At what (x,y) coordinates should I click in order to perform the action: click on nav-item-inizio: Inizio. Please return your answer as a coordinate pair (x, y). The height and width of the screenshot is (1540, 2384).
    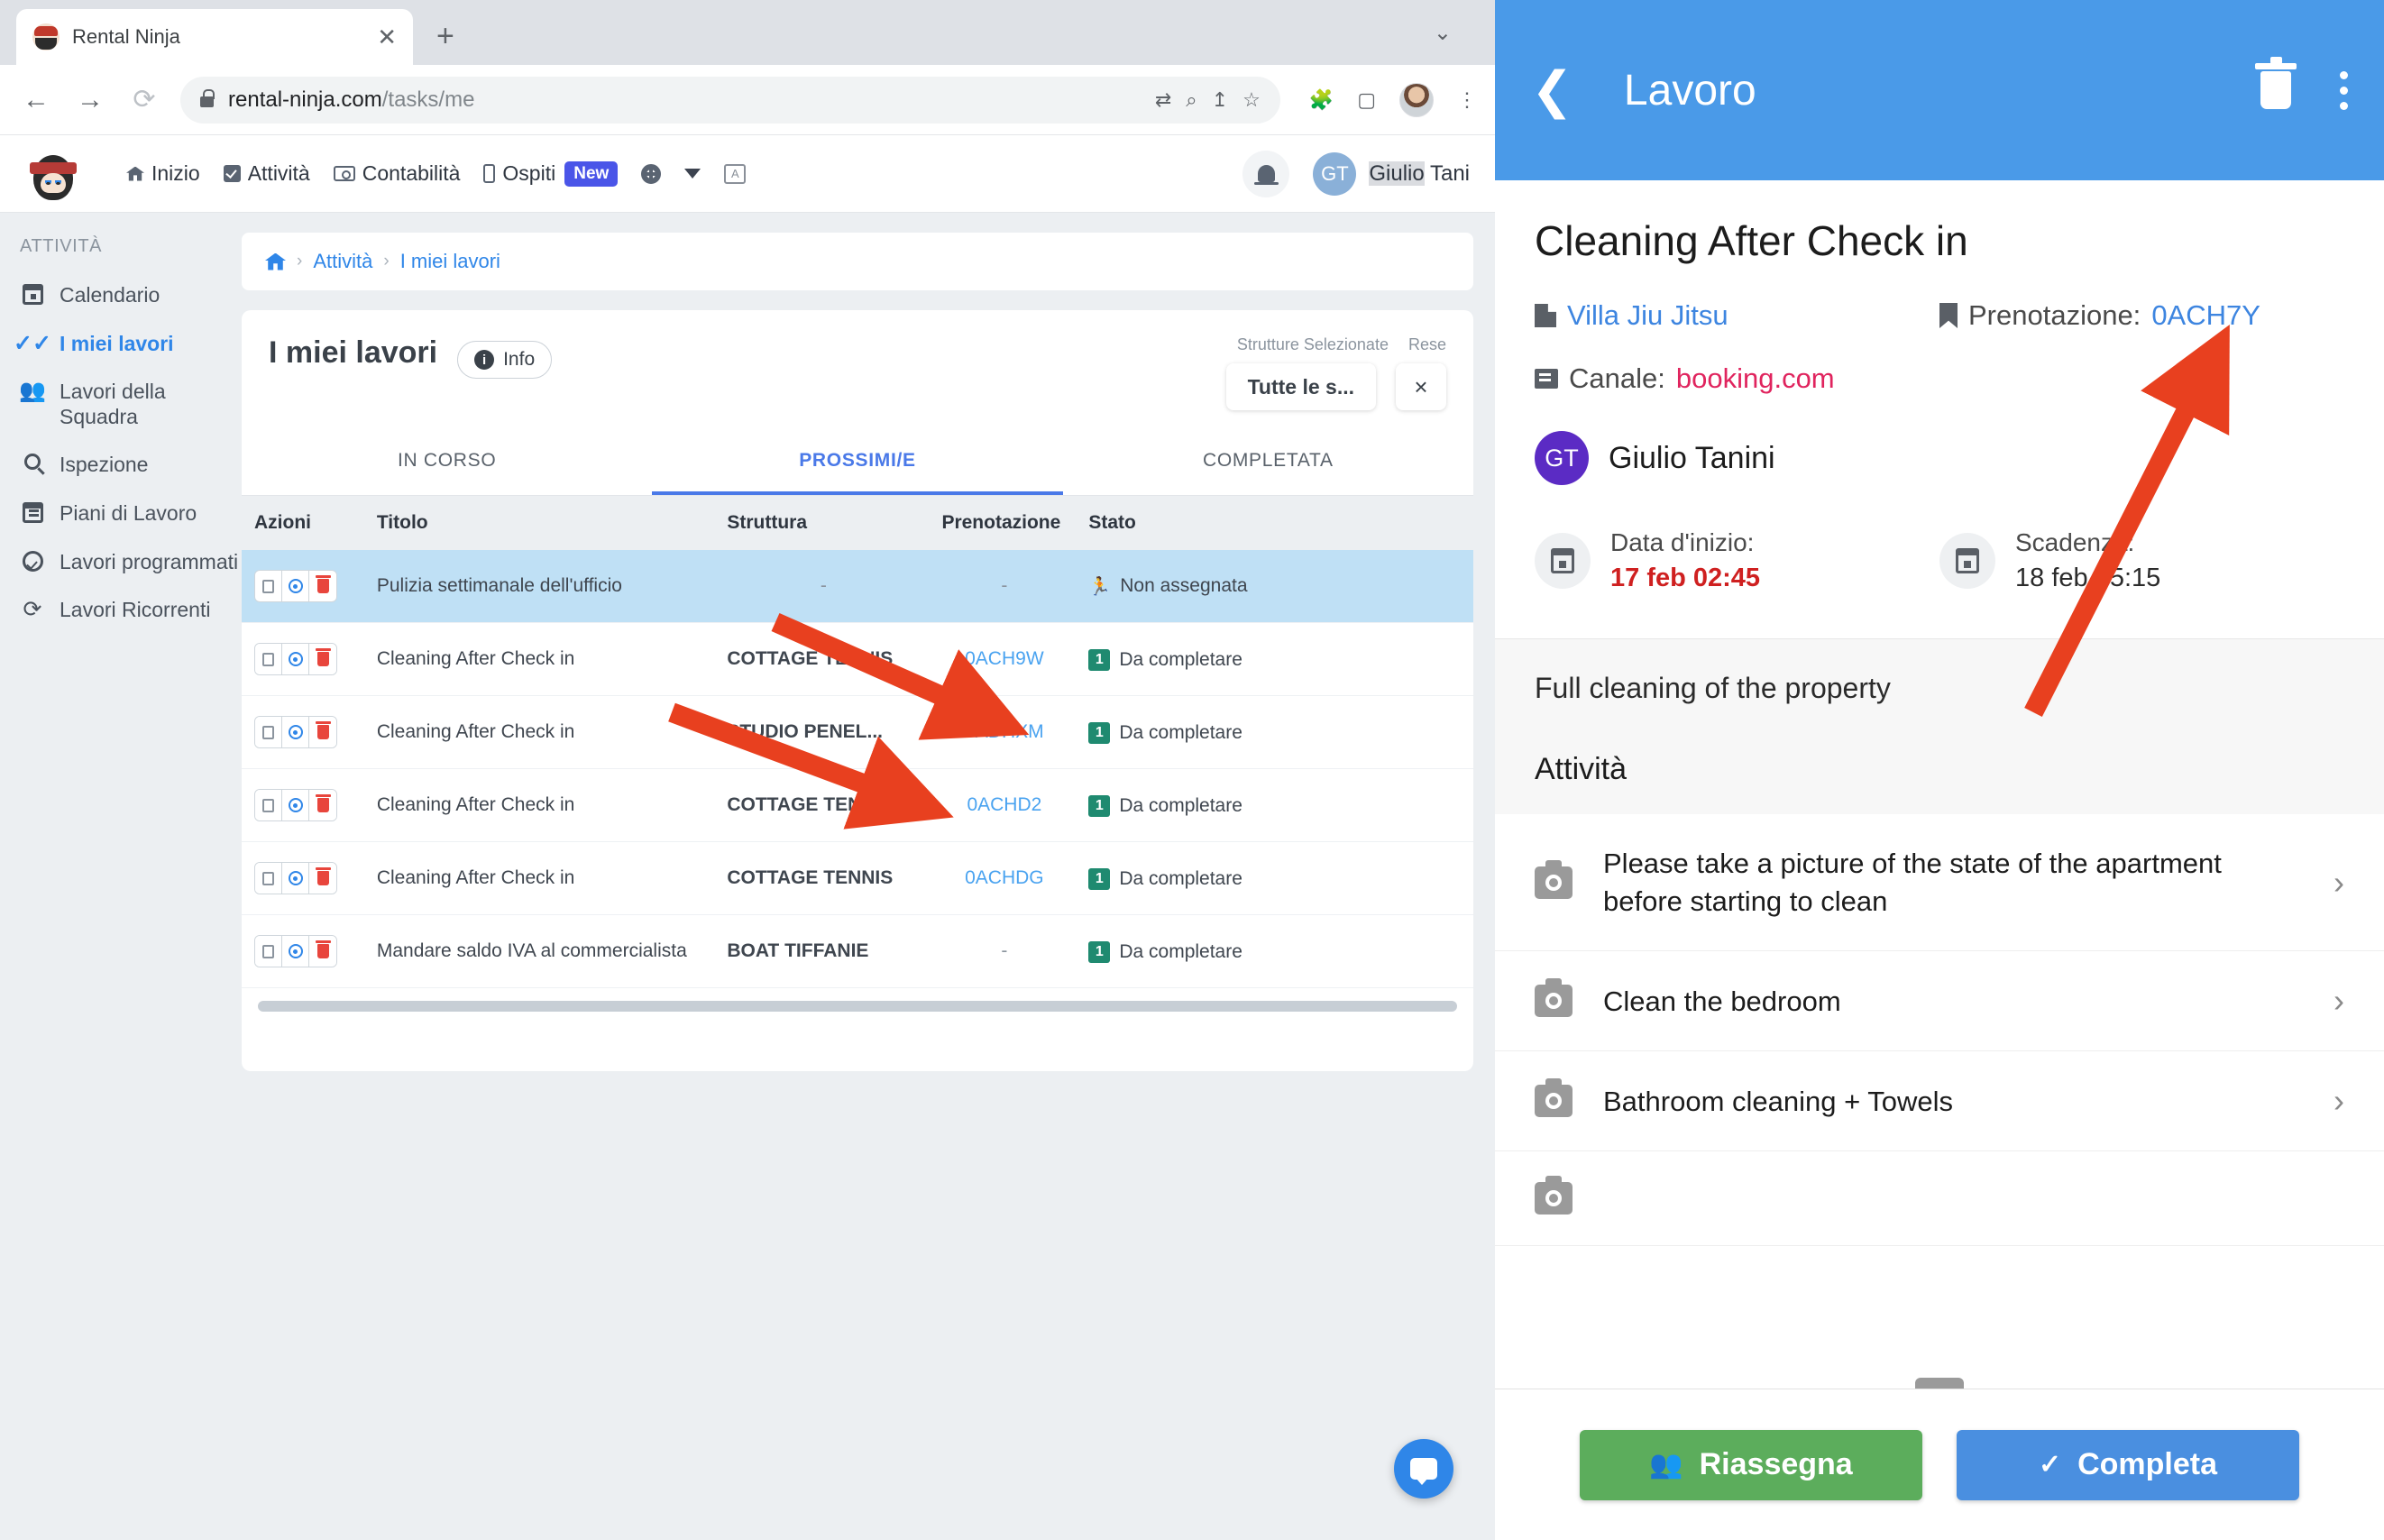
    Looking at the image, I should click on (163, 173).